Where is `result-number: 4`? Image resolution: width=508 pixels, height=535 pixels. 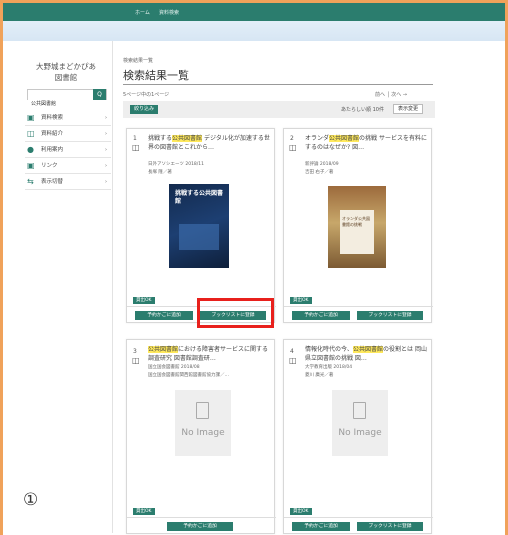
result-number: 4 is located at coordinates (292, 351).